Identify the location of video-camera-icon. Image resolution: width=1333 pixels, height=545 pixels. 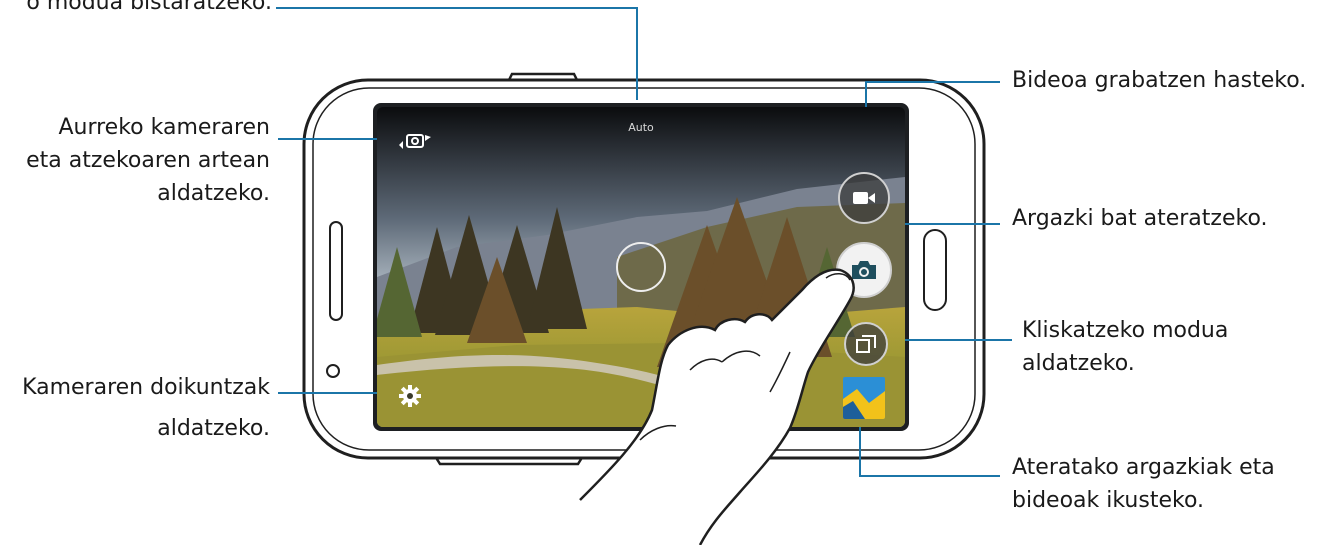
(864, 198).